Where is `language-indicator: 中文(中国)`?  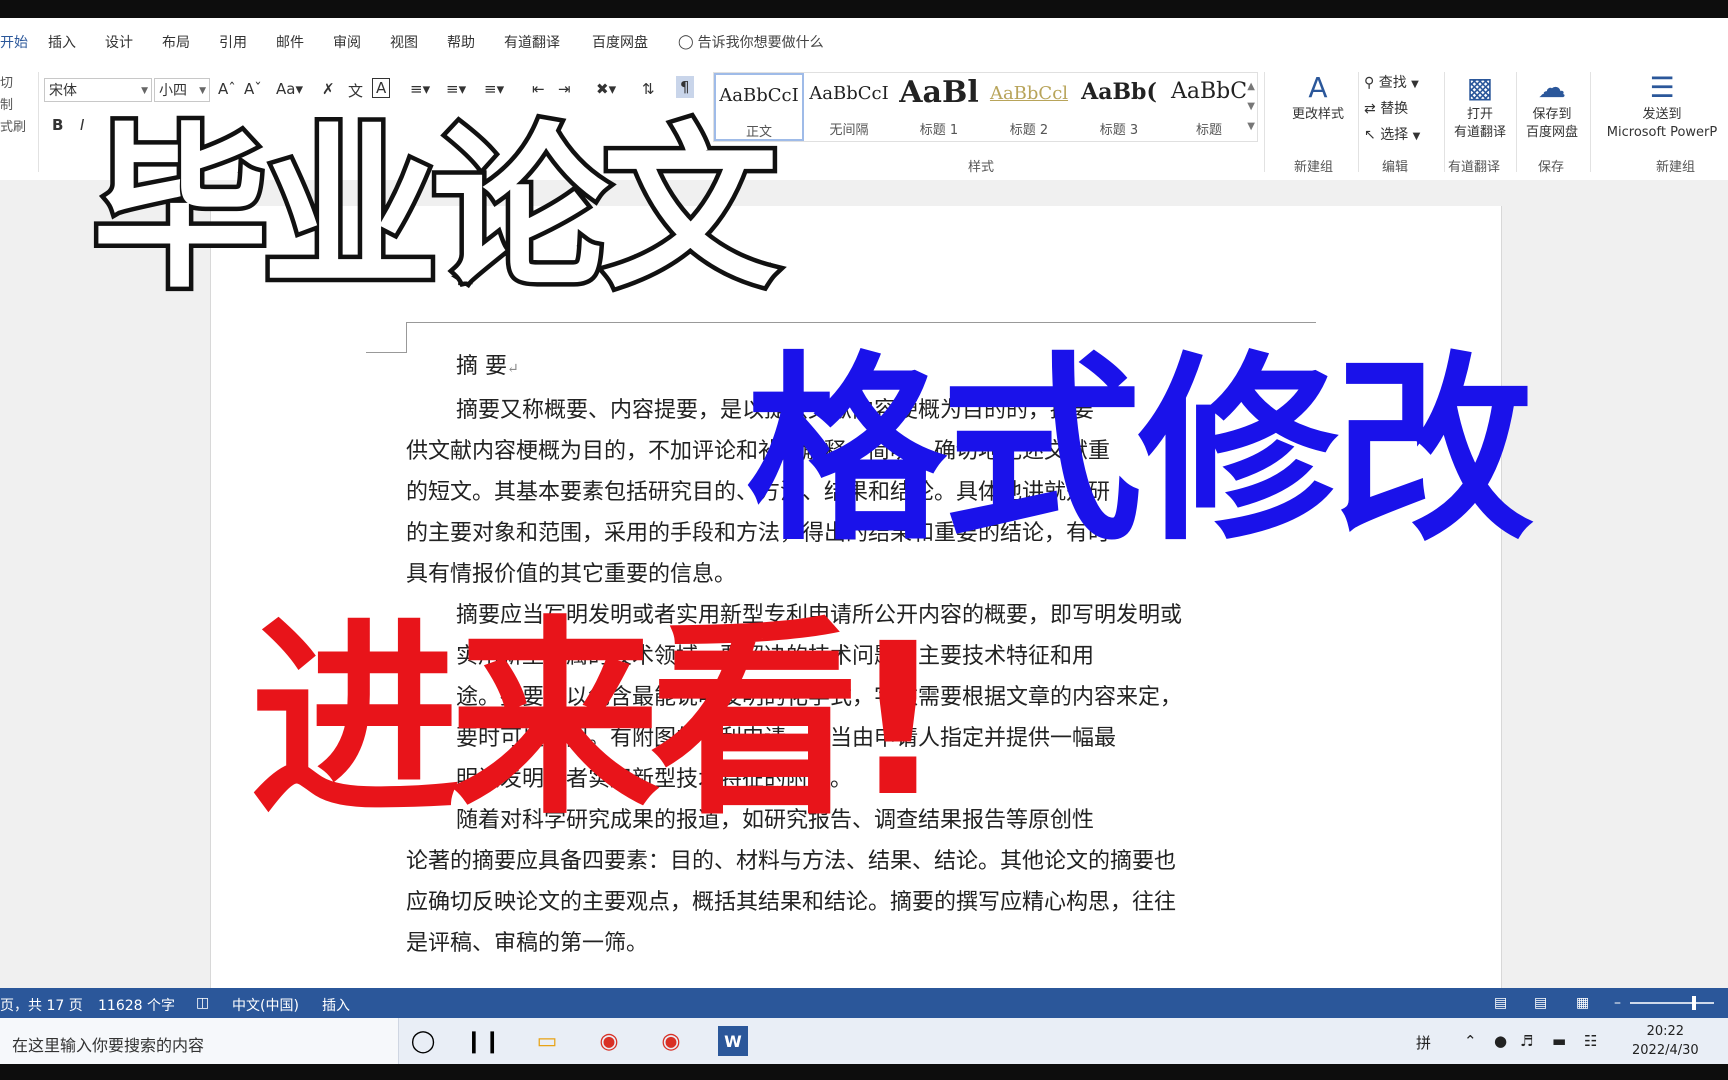
language-indicator: 中文(中国) is located at coordinates (265, 1005).